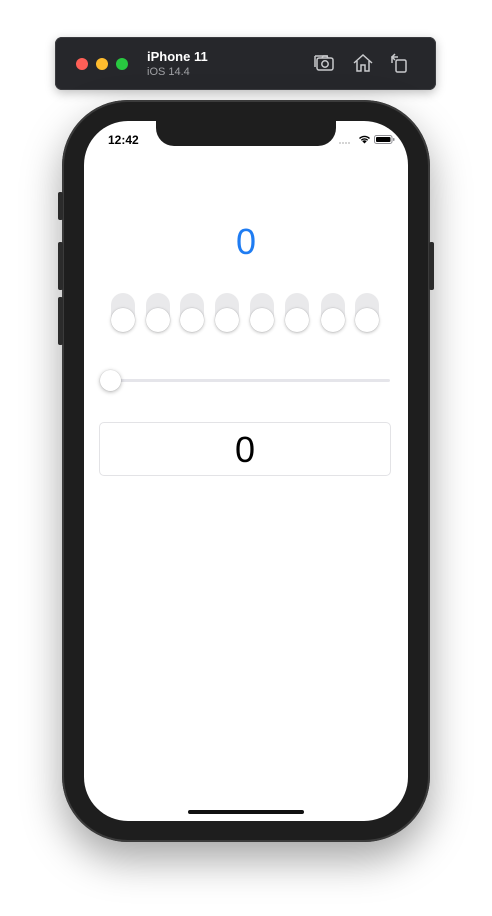 Image resolution: width=492 pixels, height=916 pixels. I want to click on slider-thumb, so click(110, 380).